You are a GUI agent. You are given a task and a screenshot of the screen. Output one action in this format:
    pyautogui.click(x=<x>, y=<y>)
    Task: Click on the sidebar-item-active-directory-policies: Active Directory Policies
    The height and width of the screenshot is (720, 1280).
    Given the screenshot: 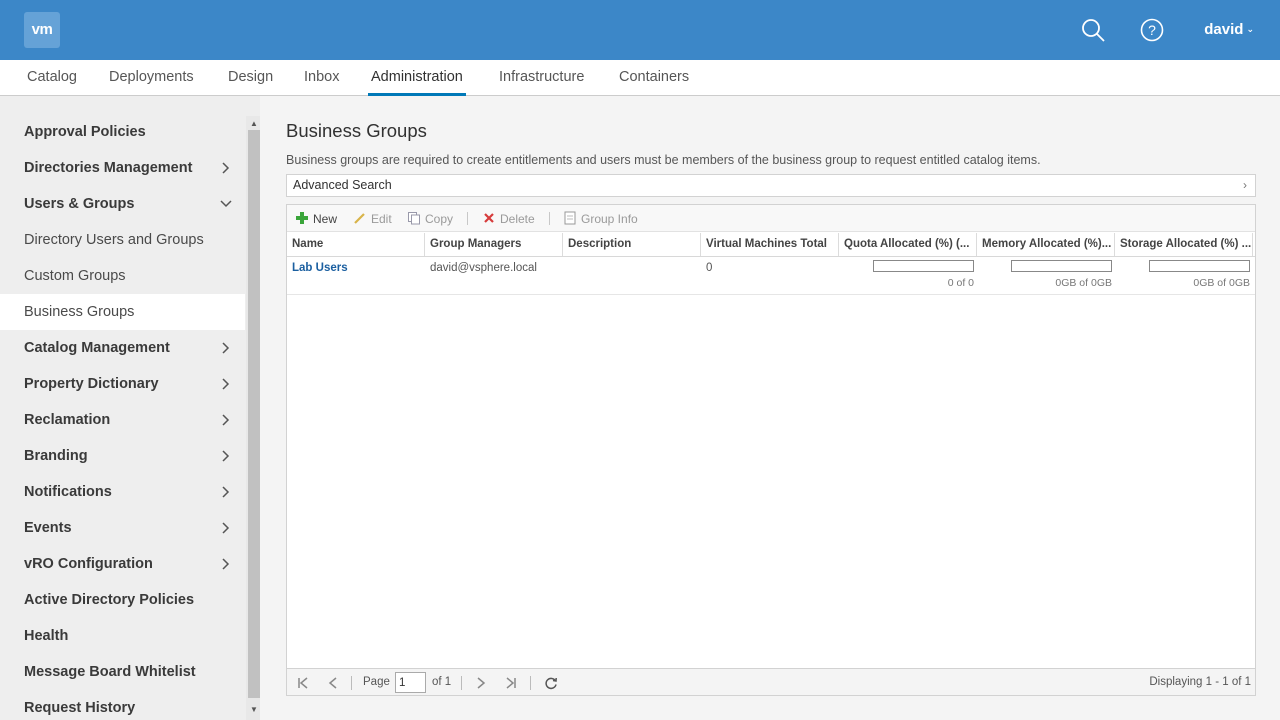 What is the action you would take?
    pyautogui.click(x=122, y=600)
    